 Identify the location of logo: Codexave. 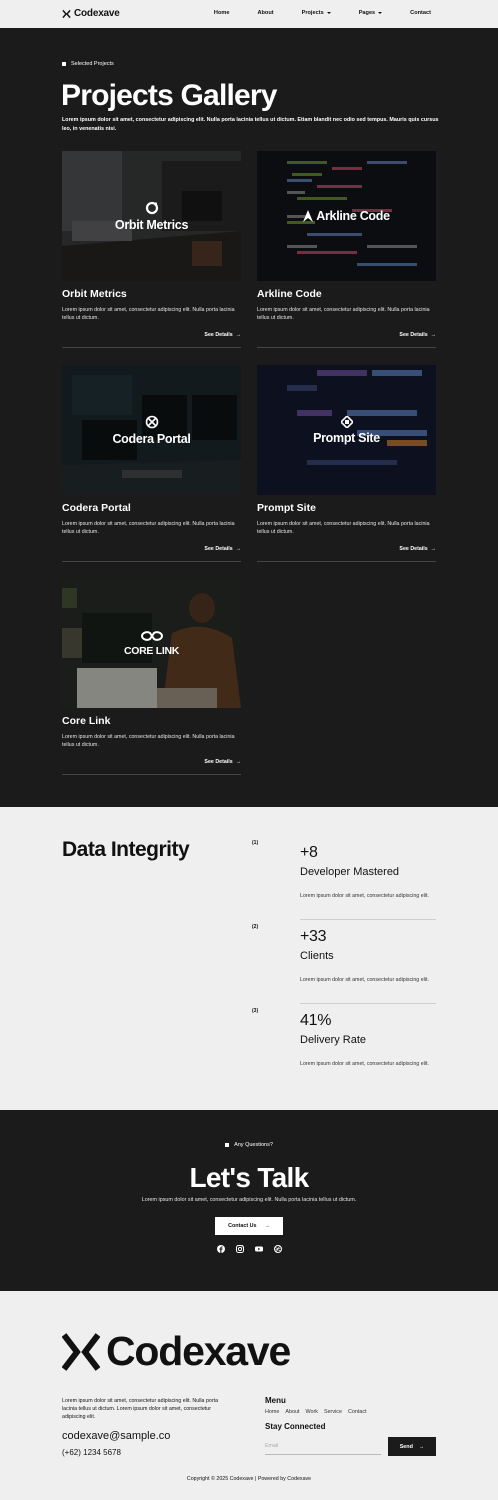
(91, 13).